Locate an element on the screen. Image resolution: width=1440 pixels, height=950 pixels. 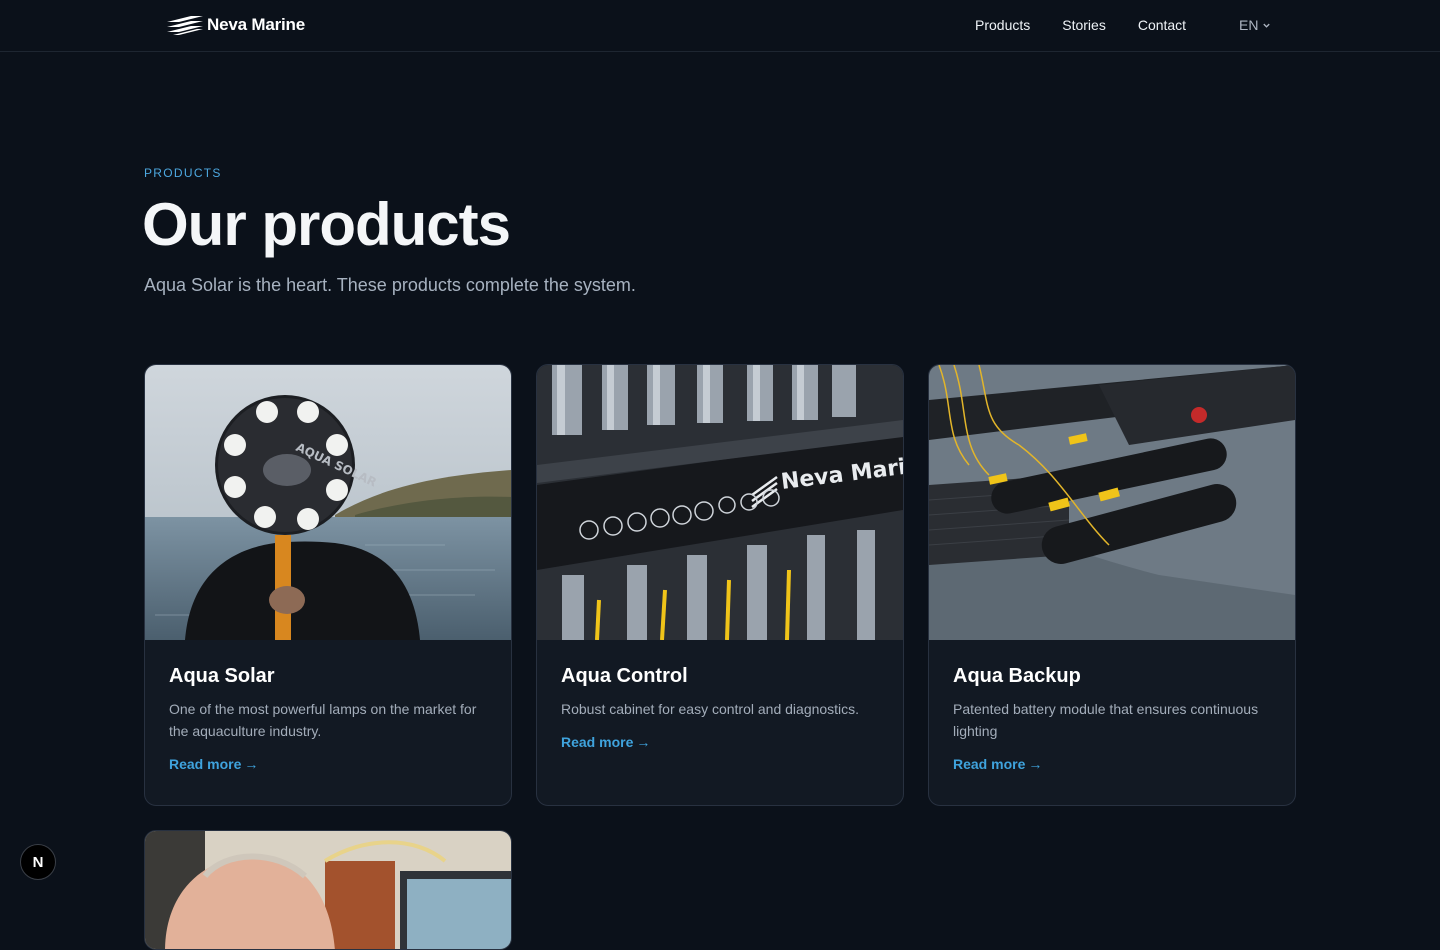
main-nav: Products Stories Contact is located at coordinates (1096, 25).